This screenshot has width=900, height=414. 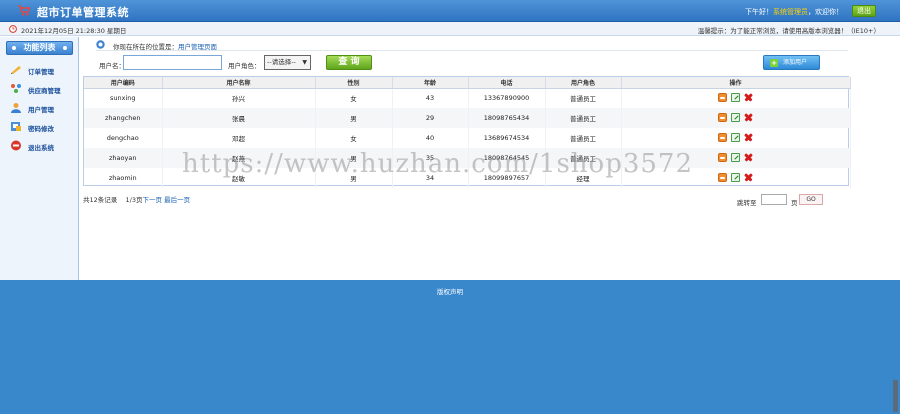 What do you see at coordinates (281, 62) in the screenshot?
I see `role-select-value: --请选择--` at bounding box center [281, 62].